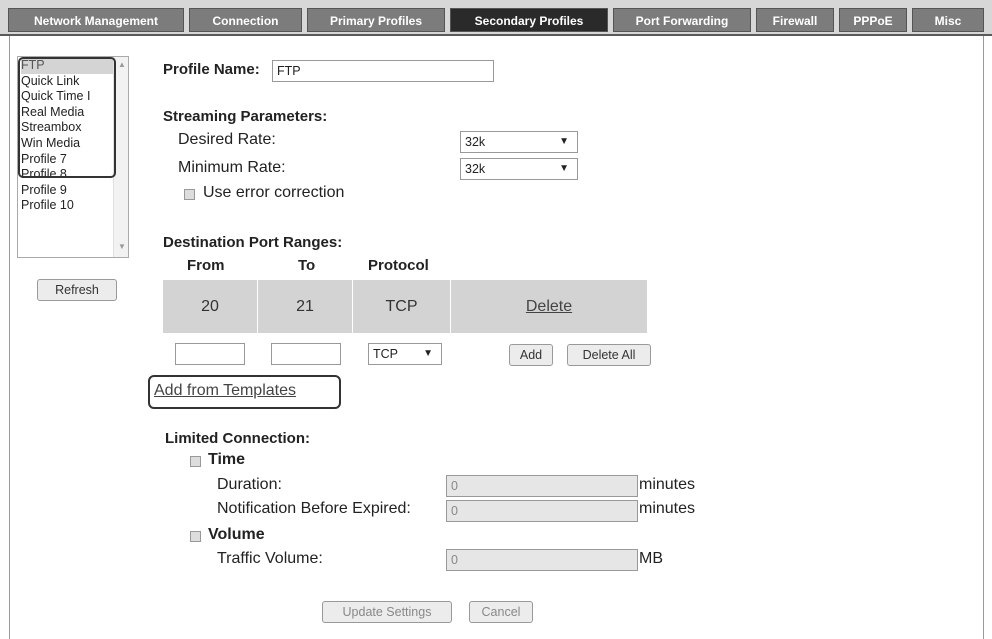 The image size is (992, 639). I want to click on notification-unit: minutes, so click(667, 508).